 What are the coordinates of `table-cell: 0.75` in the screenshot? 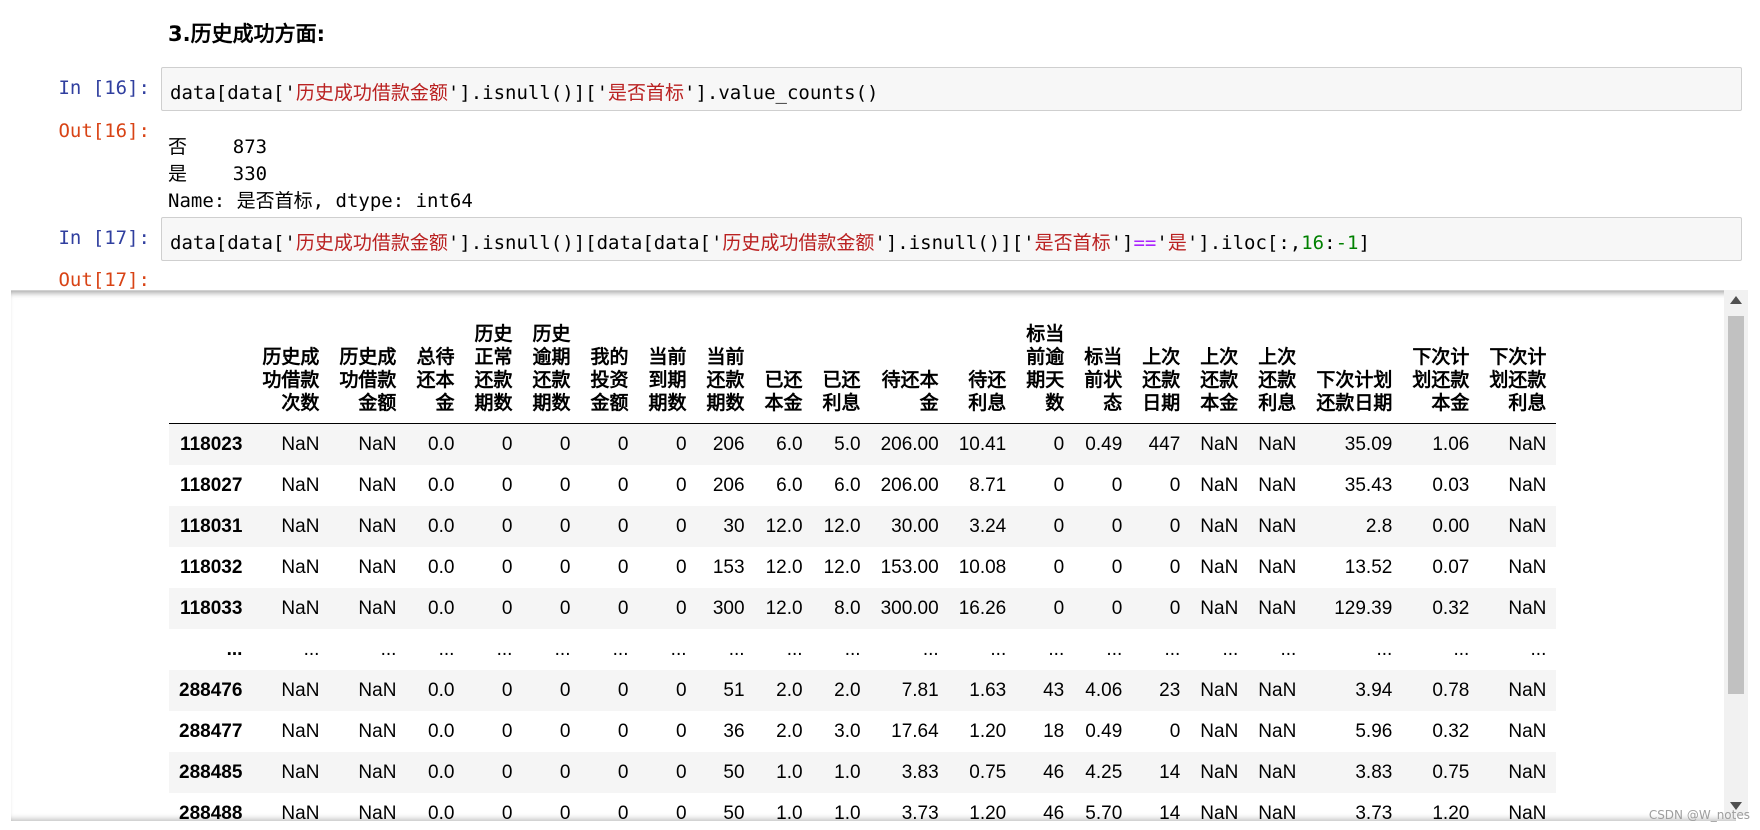 It's located at (988, 772).